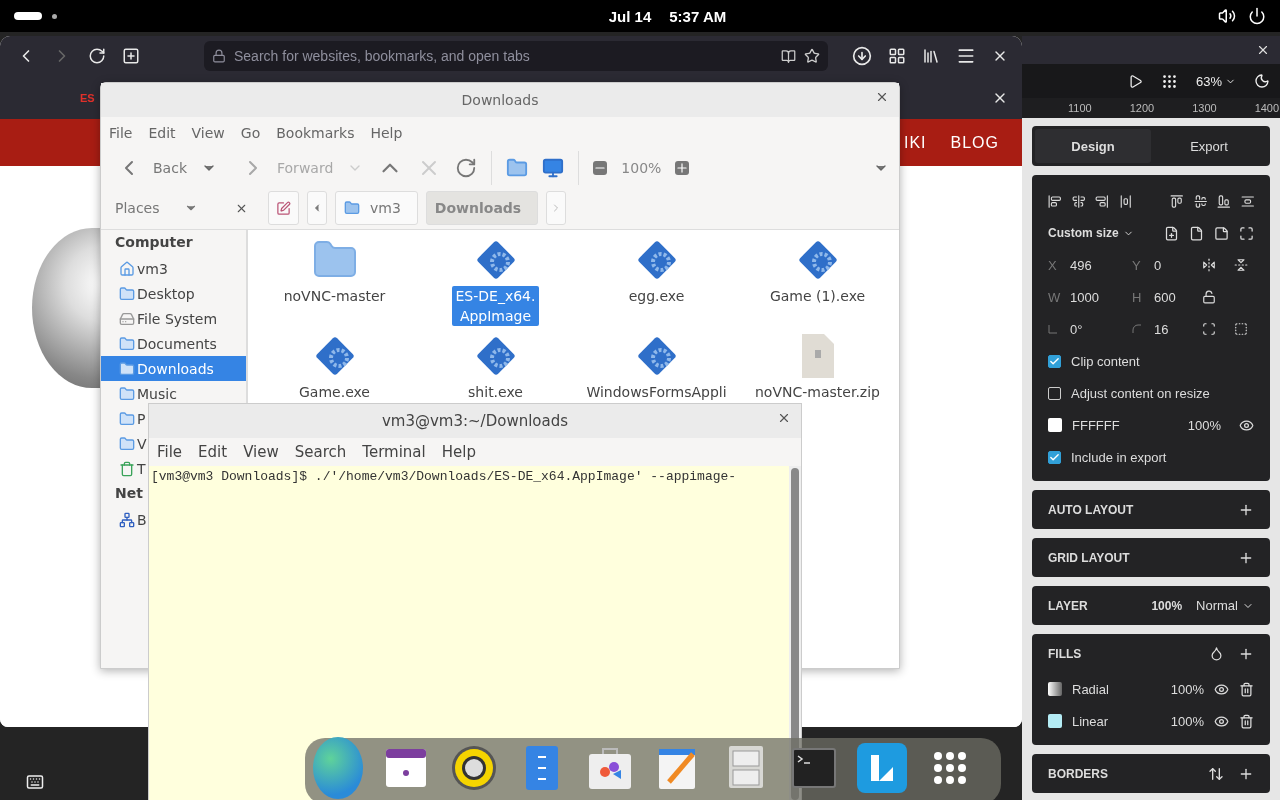 The height and width of the screenshot is (800, 1280). What do you see at coordinates (682, 168) in the screenshot?
I see `zoom-in-icon` at bounding box center [682, 168].